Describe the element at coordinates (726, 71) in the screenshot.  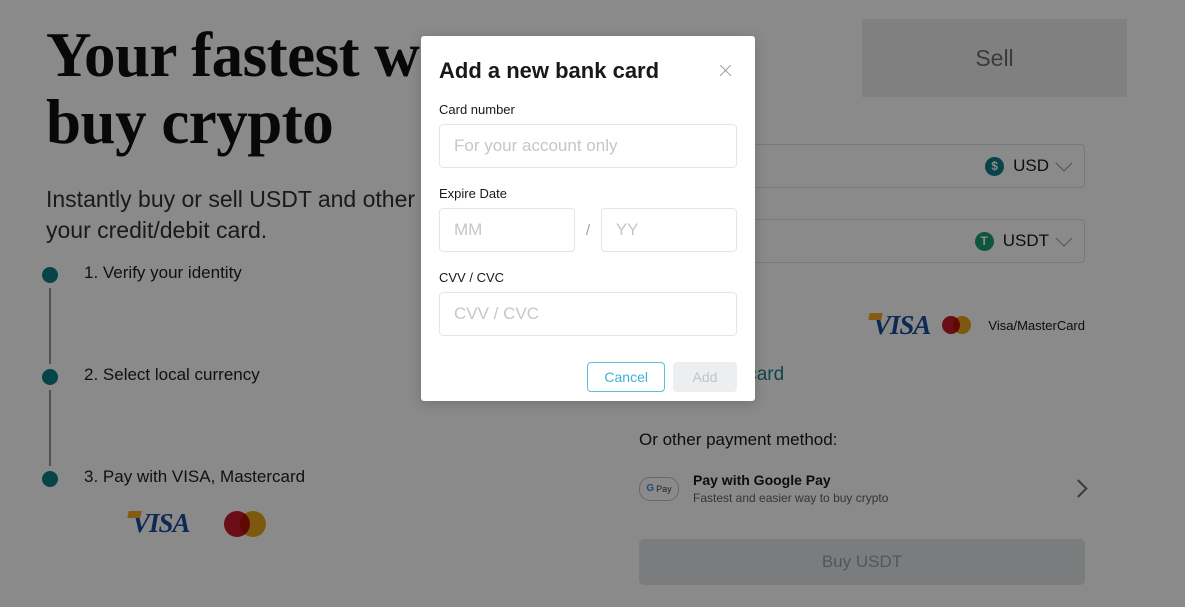
I see `close-icon` at that location.